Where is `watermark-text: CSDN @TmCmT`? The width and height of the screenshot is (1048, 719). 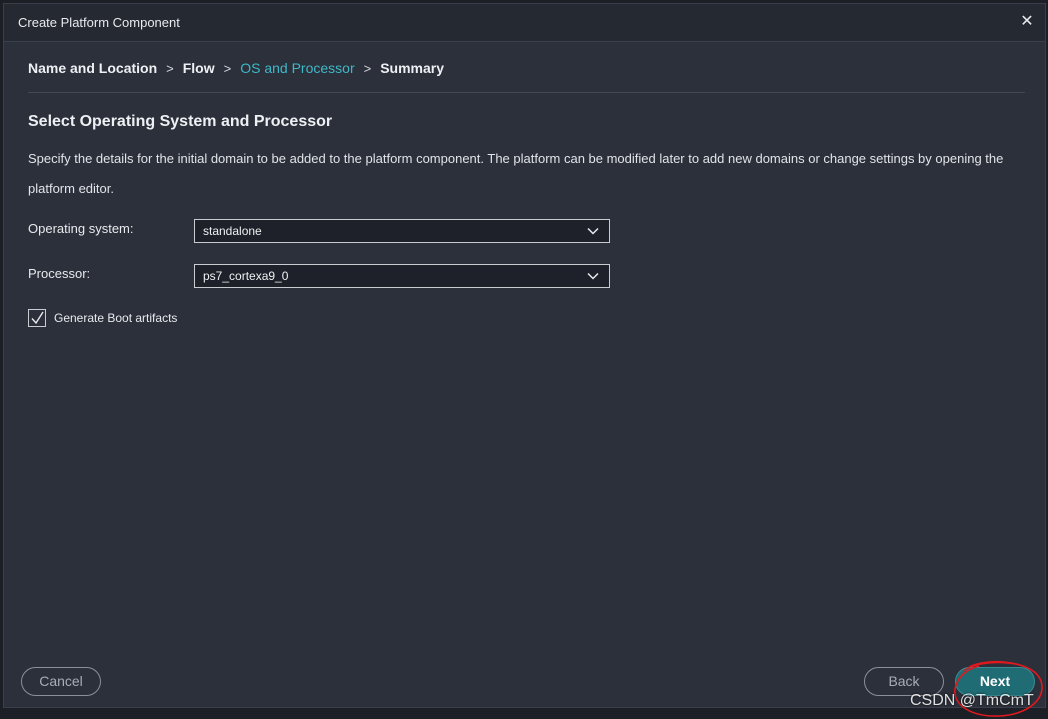
watermark-text: CSDN @TmCmT is located at coordinates (972, 700).